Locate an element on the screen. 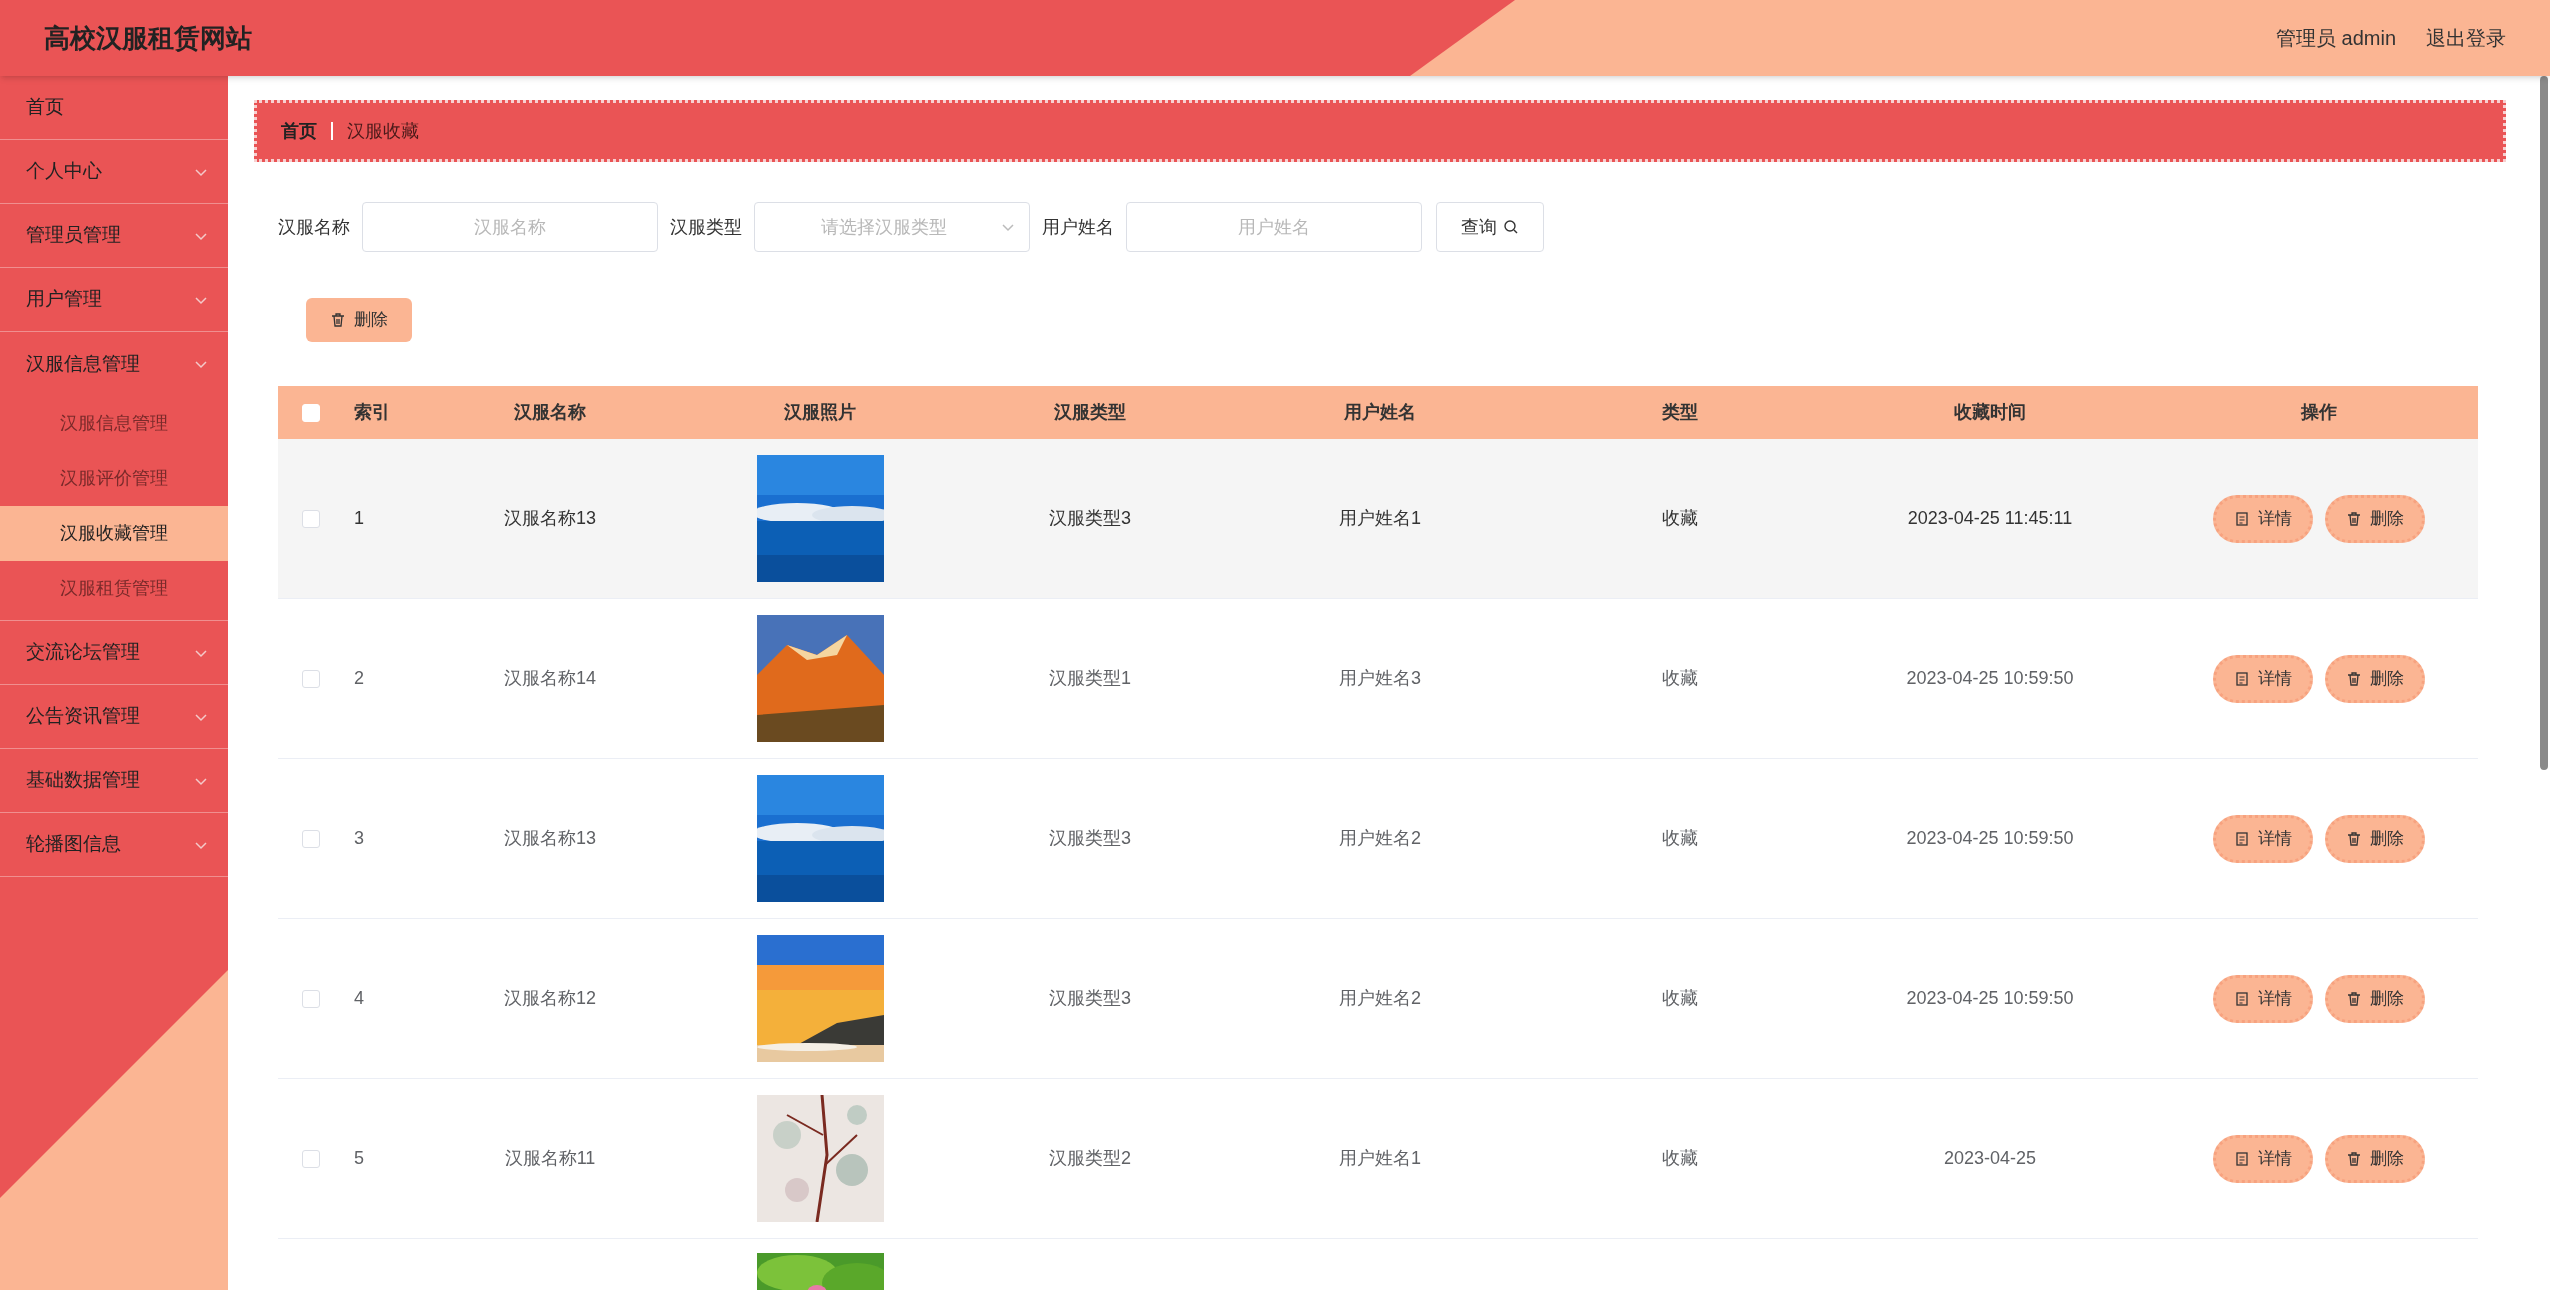  search-icon is located at coordinates (1511, 227).